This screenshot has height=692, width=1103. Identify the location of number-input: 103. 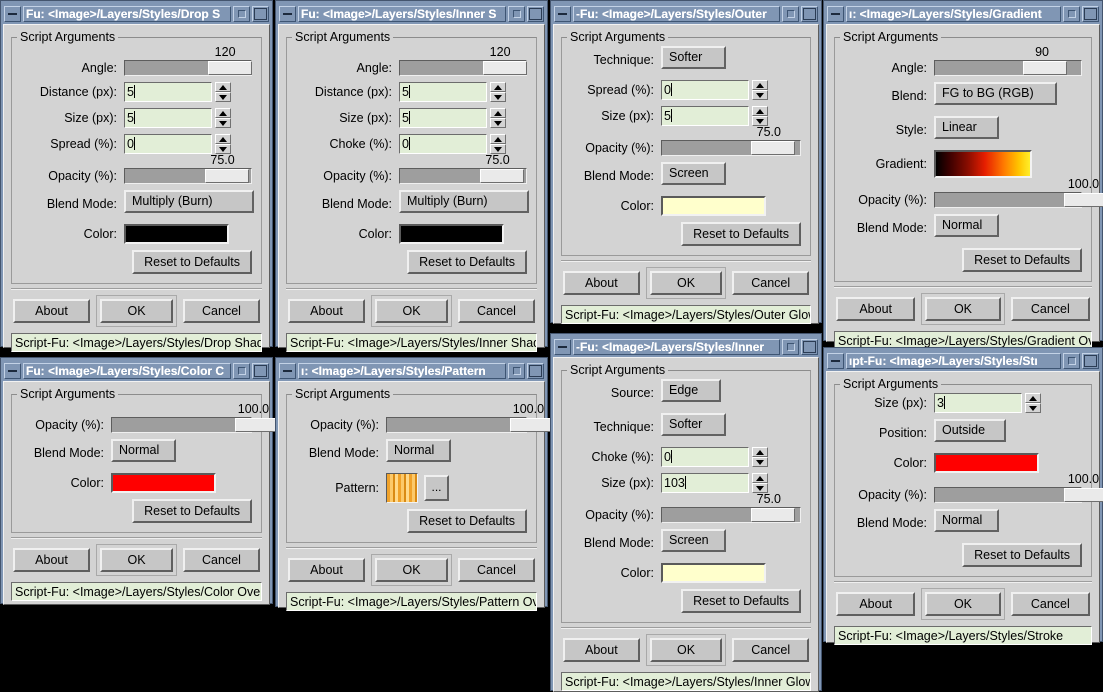
(705, 483).